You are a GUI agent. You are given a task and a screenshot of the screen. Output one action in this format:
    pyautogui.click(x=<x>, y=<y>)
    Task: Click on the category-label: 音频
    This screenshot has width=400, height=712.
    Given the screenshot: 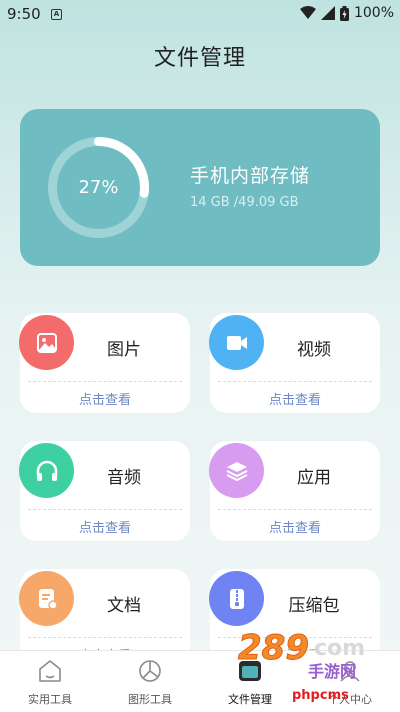 What is the action you would take?
    pyautogui.click(x=124, y=478)
    